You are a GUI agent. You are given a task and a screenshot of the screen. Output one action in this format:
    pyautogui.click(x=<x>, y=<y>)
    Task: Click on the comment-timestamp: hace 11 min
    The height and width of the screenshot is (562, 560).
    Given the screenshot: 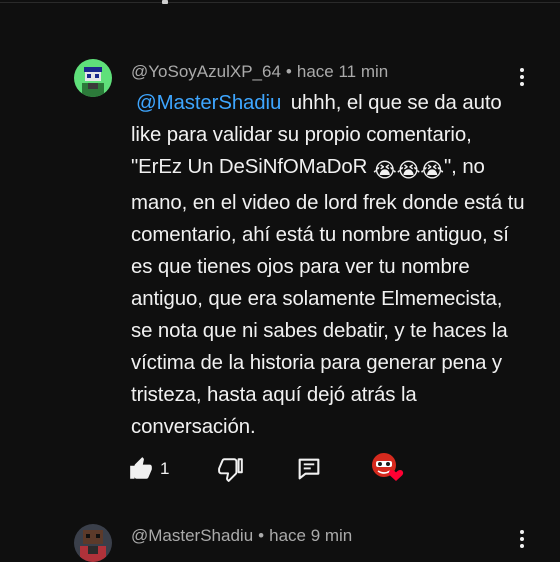 What is the action you would take?
    pyautogui.click(x=342, y=71)
    